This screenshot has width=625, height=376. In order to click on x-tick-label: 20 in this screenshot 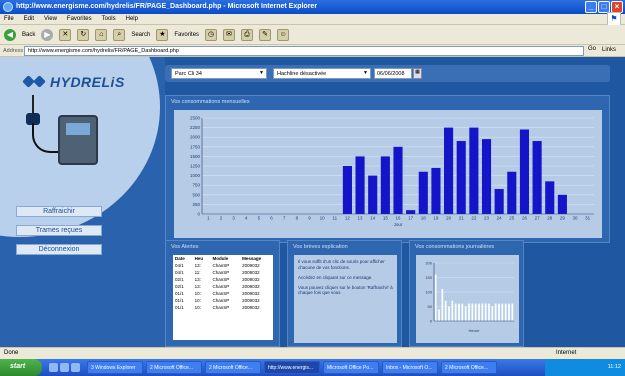, I will do `click(449, 218)`.